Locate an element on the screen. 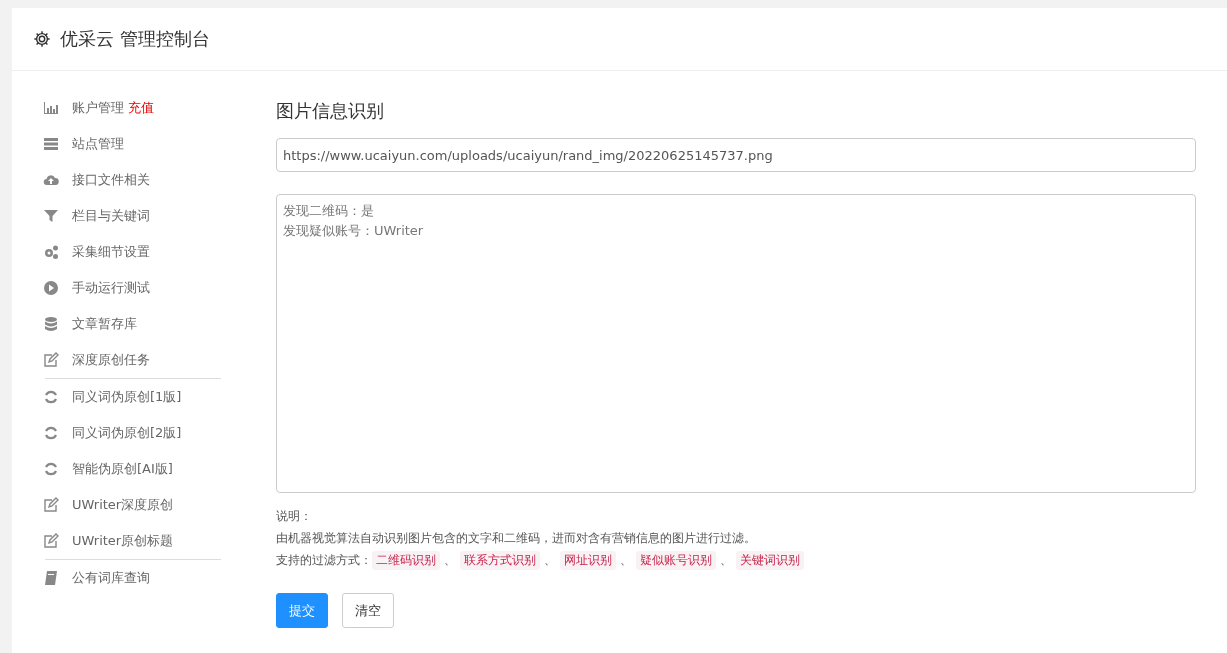 Image resolution: width=1227 pixels, height=653 pixels. console-title: 优采云 管理控制台 is located at coordinates (135, 39).